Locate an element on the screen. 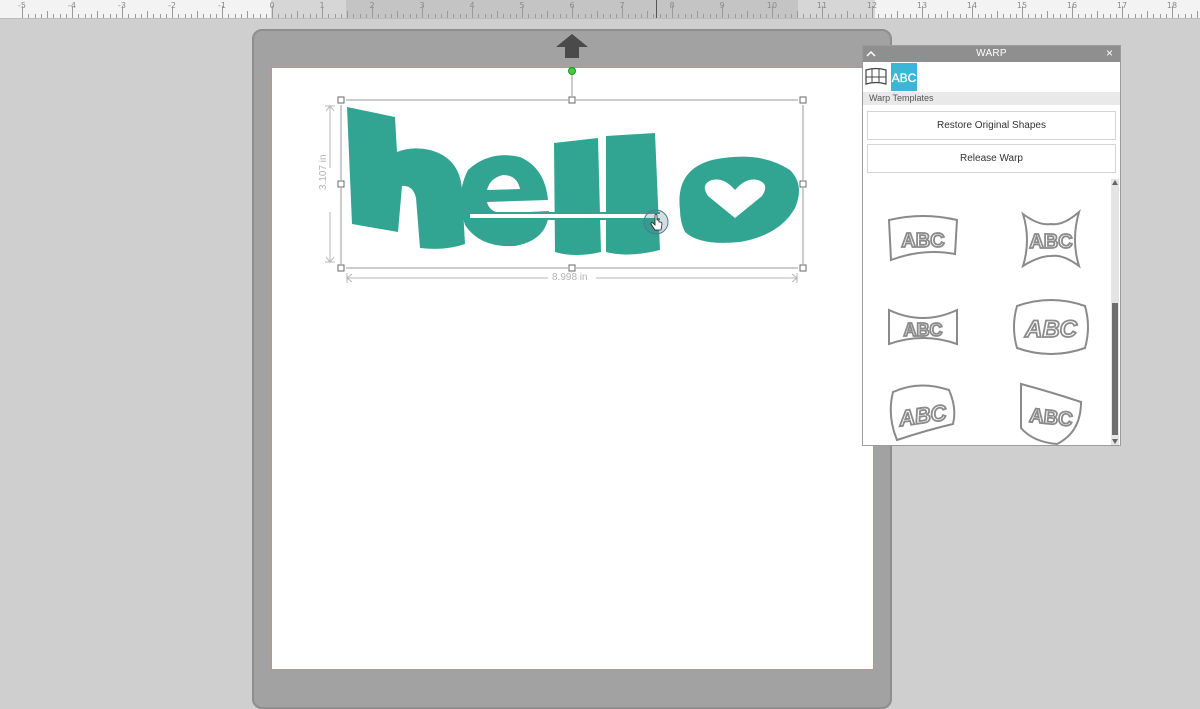 The height and width of the screenshot is (709, 1200). warp-template-bulge-pinch: ABC is located at coordinates (1051, 239).